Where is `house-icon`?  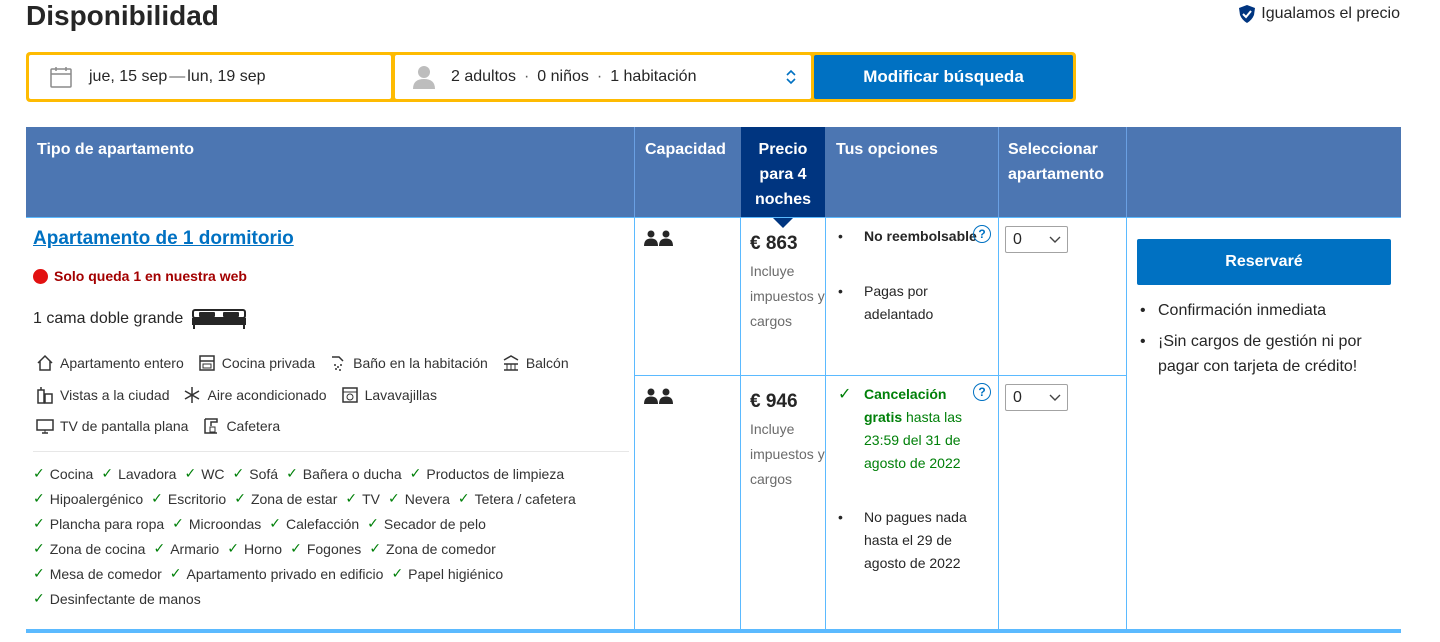 house-icon is located at coordinates (45, 362).